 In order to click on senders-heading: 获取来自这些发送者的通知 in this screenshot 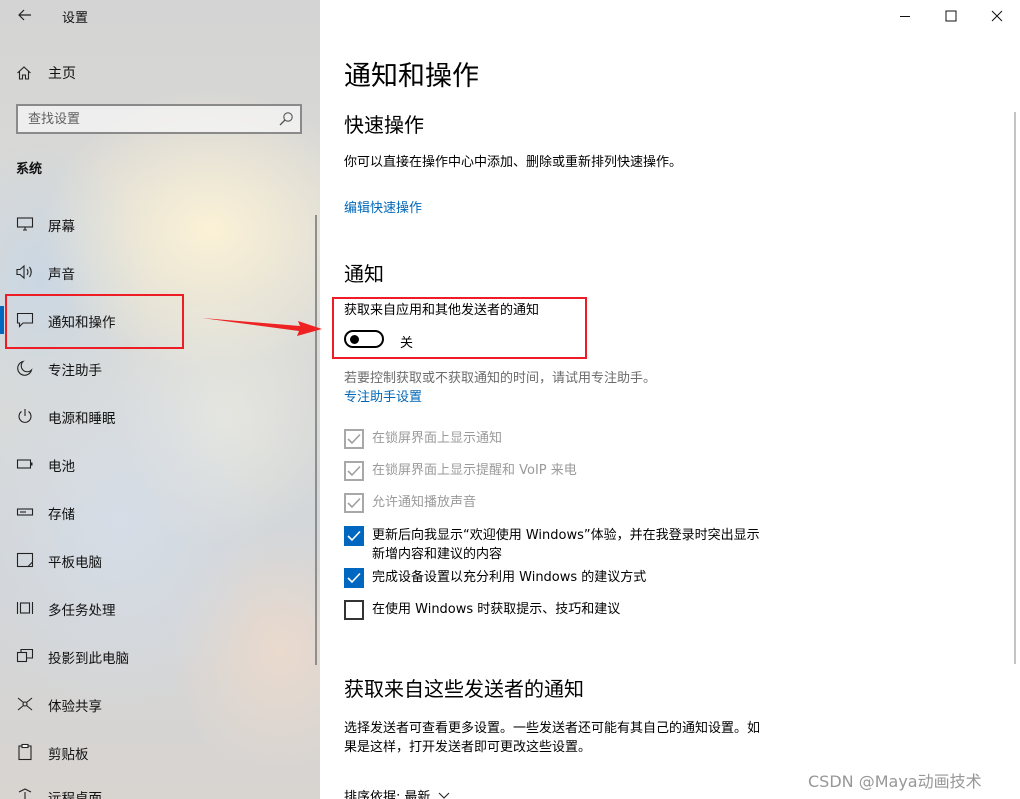, I will do `click(464, 689)`.